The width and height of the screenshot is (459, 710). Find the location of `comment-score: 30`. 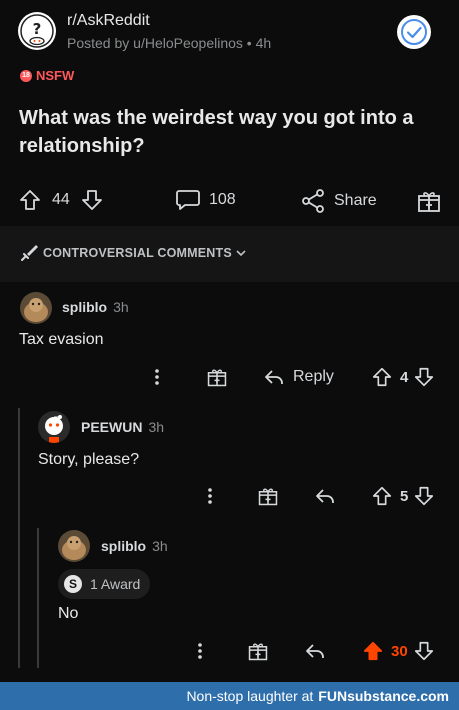

comment-score: 30 is located at coordinates (399, 651).